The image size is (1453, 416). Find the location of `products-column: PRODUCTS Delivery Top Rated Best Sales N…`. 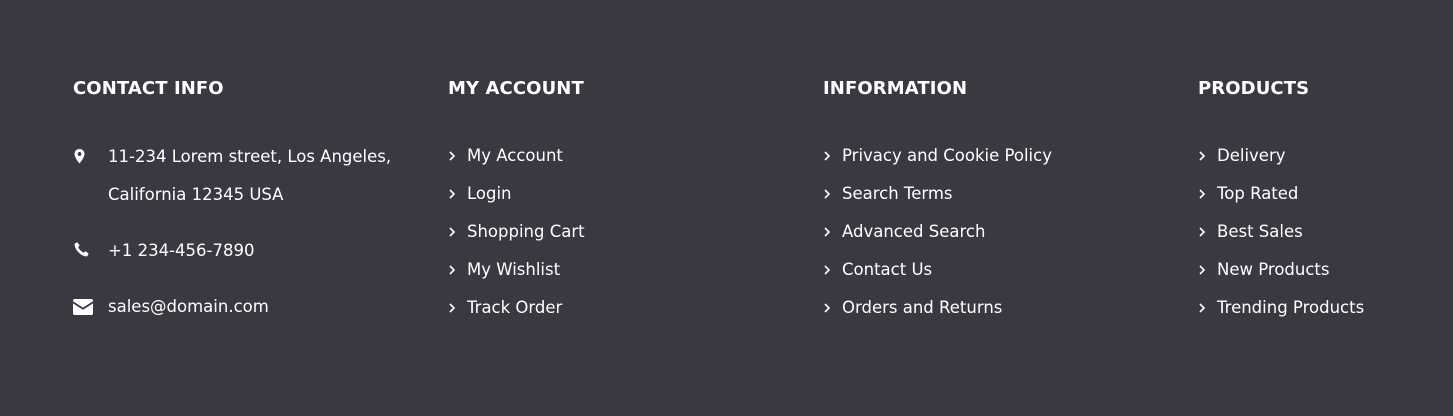

products-column: PRODUCTS Delivery Top Rated Best Sales N… is located at coordinates (1318, 202).